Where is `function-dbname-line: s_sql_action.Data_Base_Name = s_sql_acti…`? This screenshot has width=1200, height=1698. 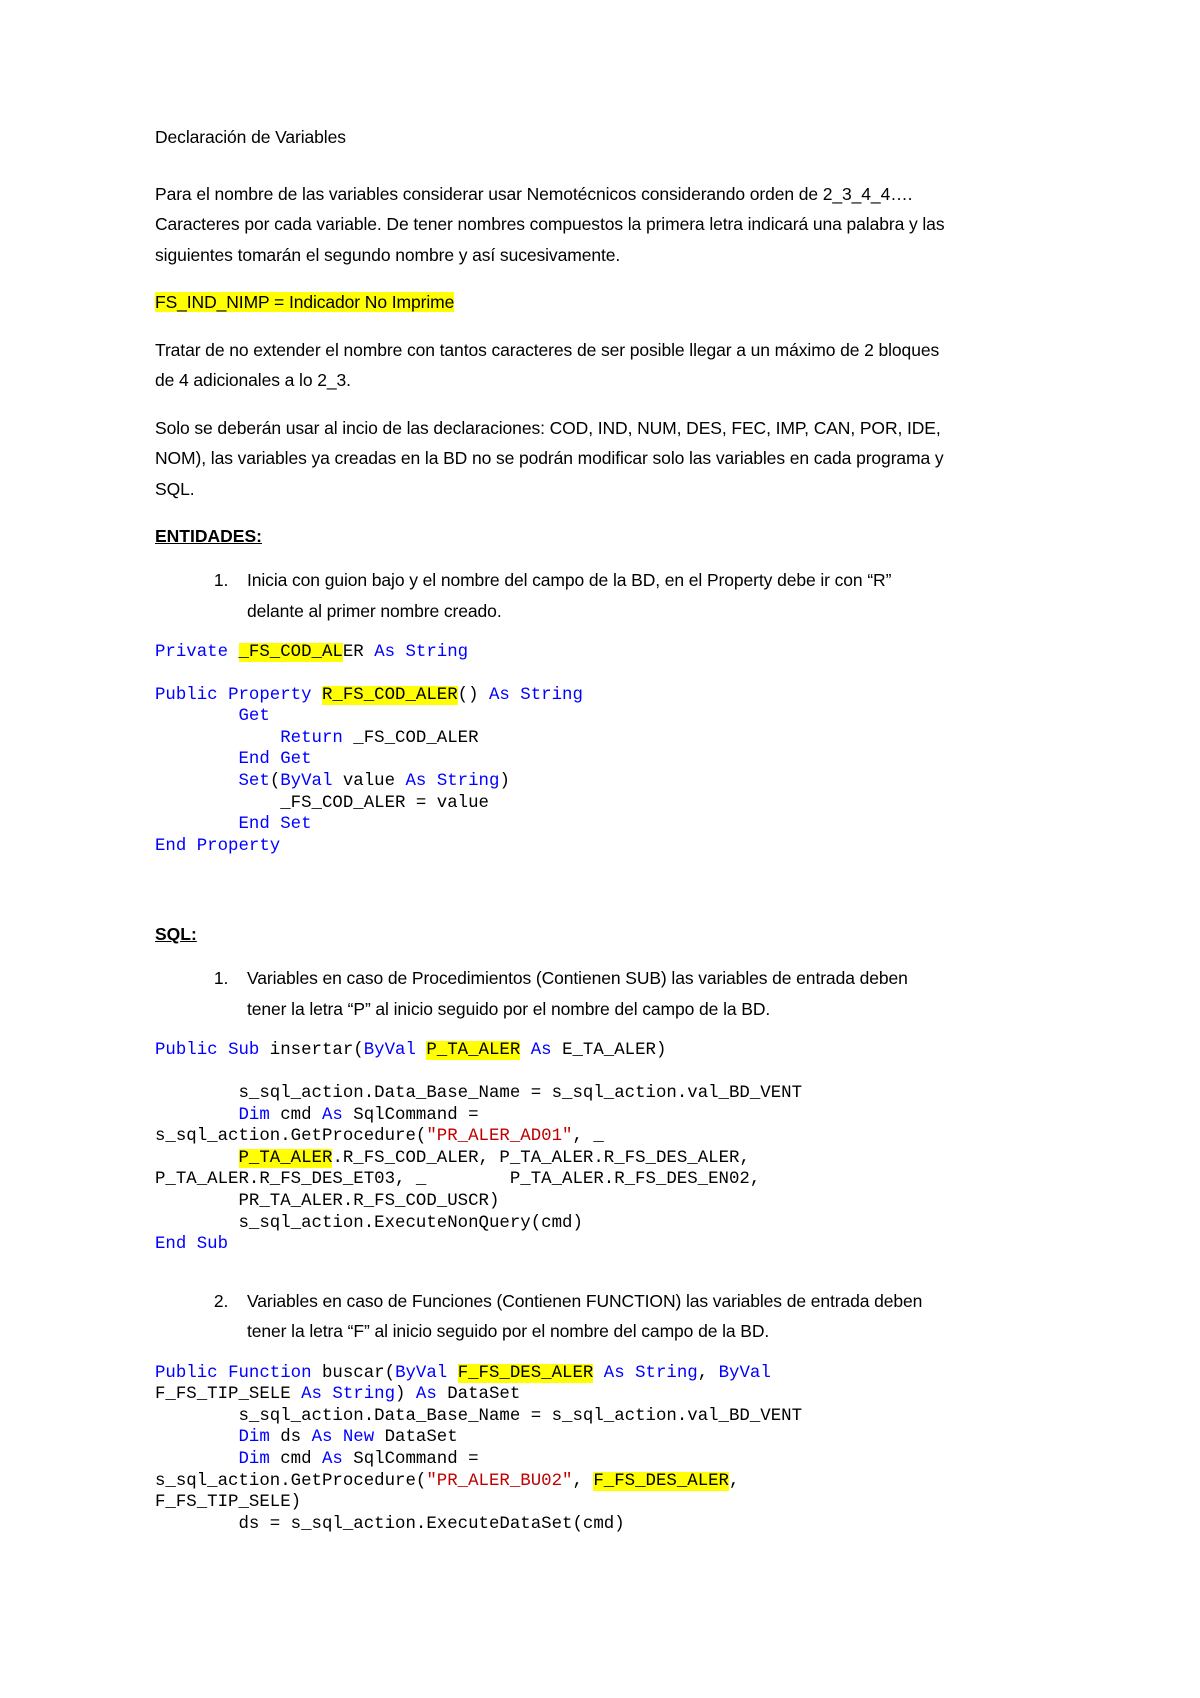 function-dbname-line: s_sql_action.Data_Base_Name = s_sql_acti… is located at coordinates (479, 1416).